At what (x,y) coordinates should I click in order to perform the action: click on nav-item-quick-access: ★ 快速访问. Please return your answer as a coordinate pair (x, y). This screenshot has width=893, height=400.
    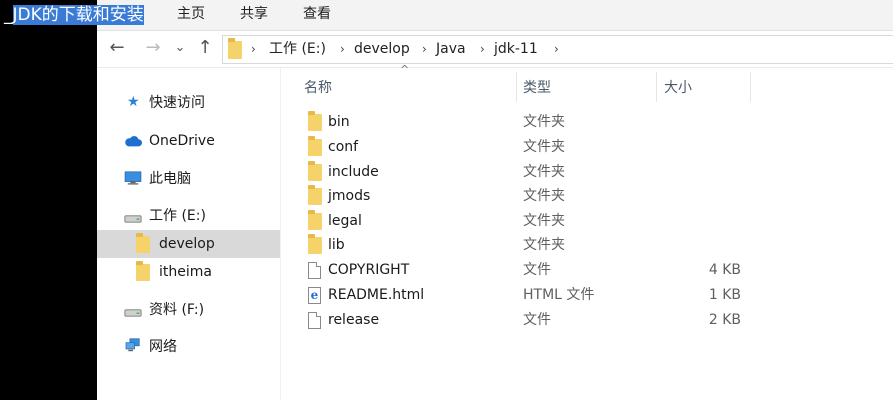
    Looking at the image, I should click on (188, 103).